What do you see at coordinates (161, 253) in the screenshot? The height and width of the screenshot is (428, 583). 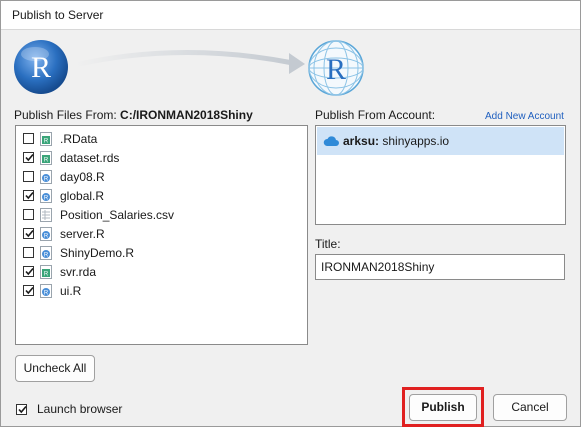 I see `file-list-item: R ShinyDemo.R` at bounding box center [161, 253].